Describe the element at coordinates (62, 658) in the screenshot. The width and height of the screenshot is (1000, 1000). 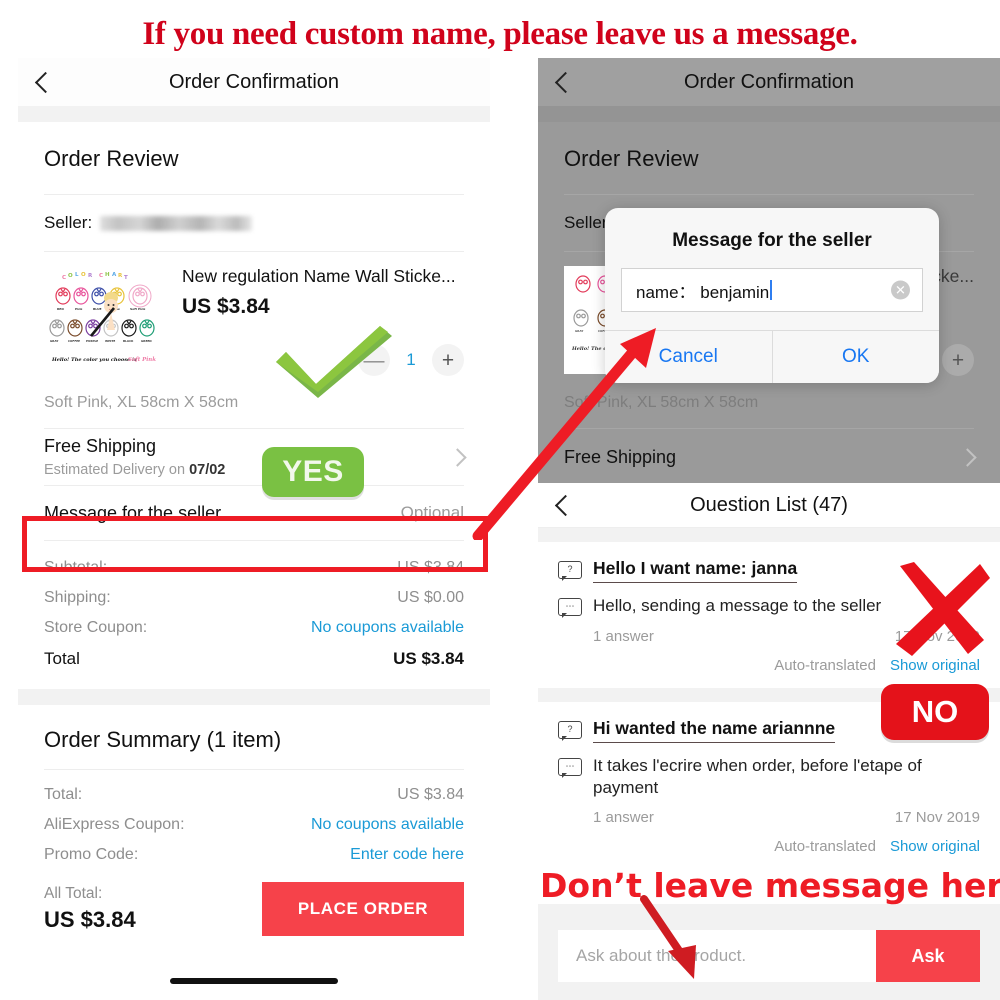
I see `total-label: Total` at that location.